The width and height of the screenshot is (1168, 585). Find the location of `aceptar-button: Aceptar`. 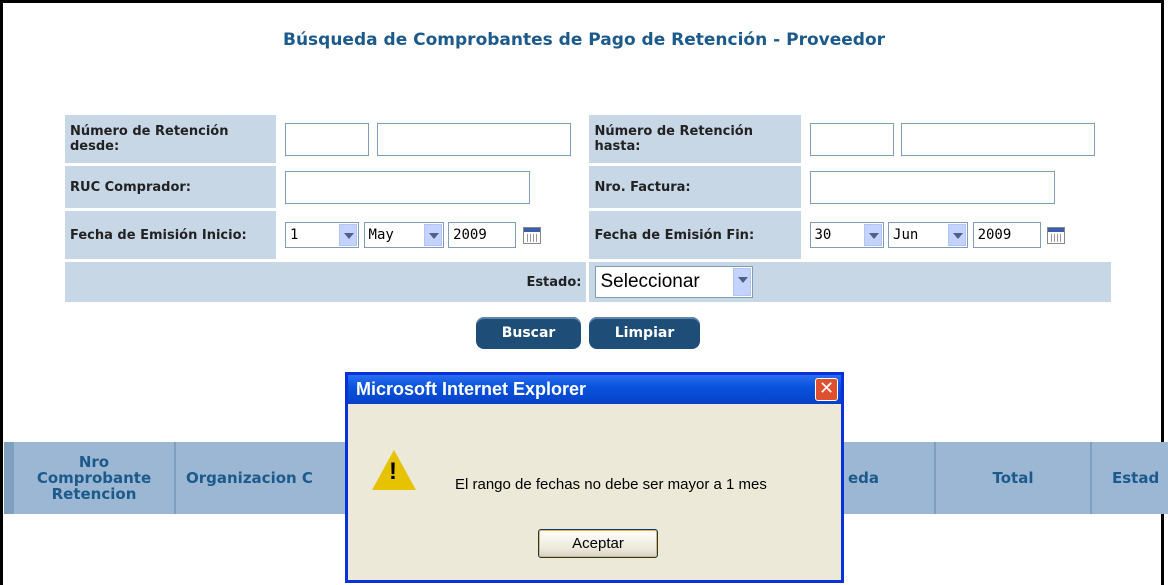

aceptar-button: Aceptar is located at coordinates (598, 543).